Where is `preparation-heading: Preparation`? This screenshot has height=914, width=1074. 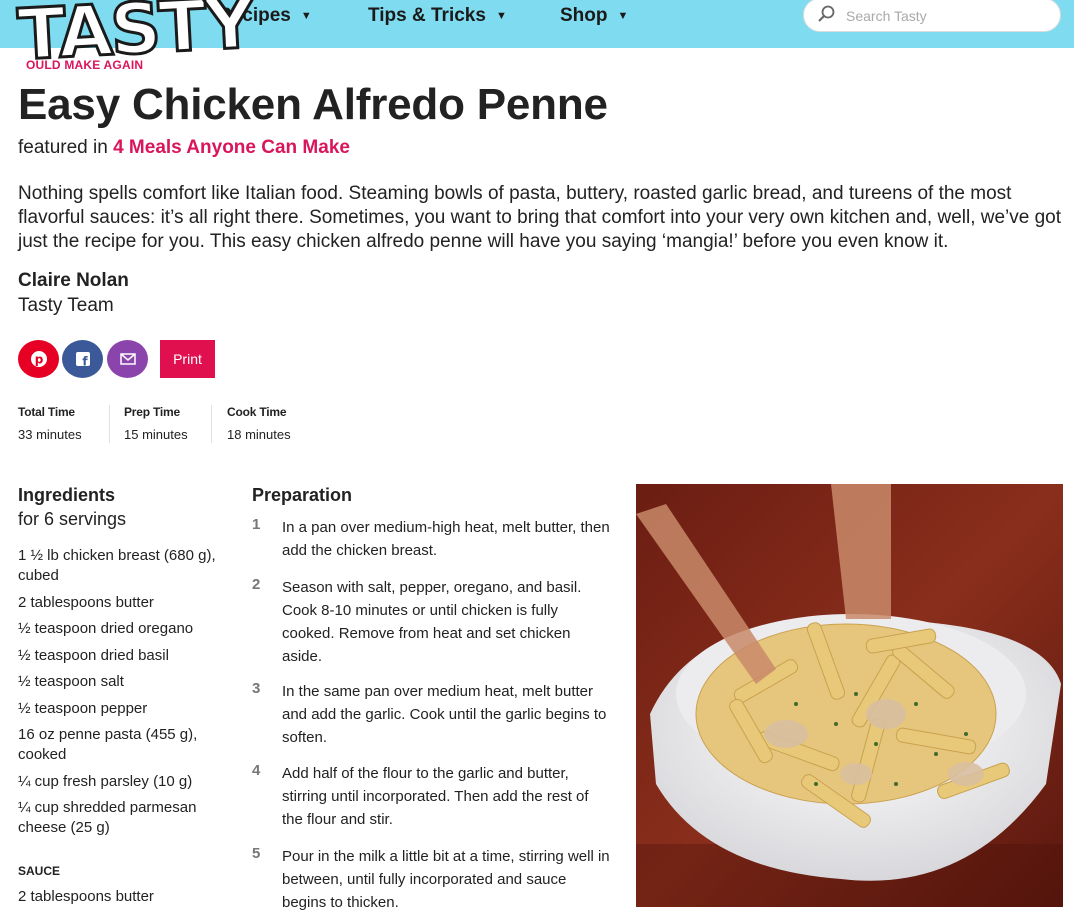
preparation-heading: Preparation is located at coordinates (302, 495).